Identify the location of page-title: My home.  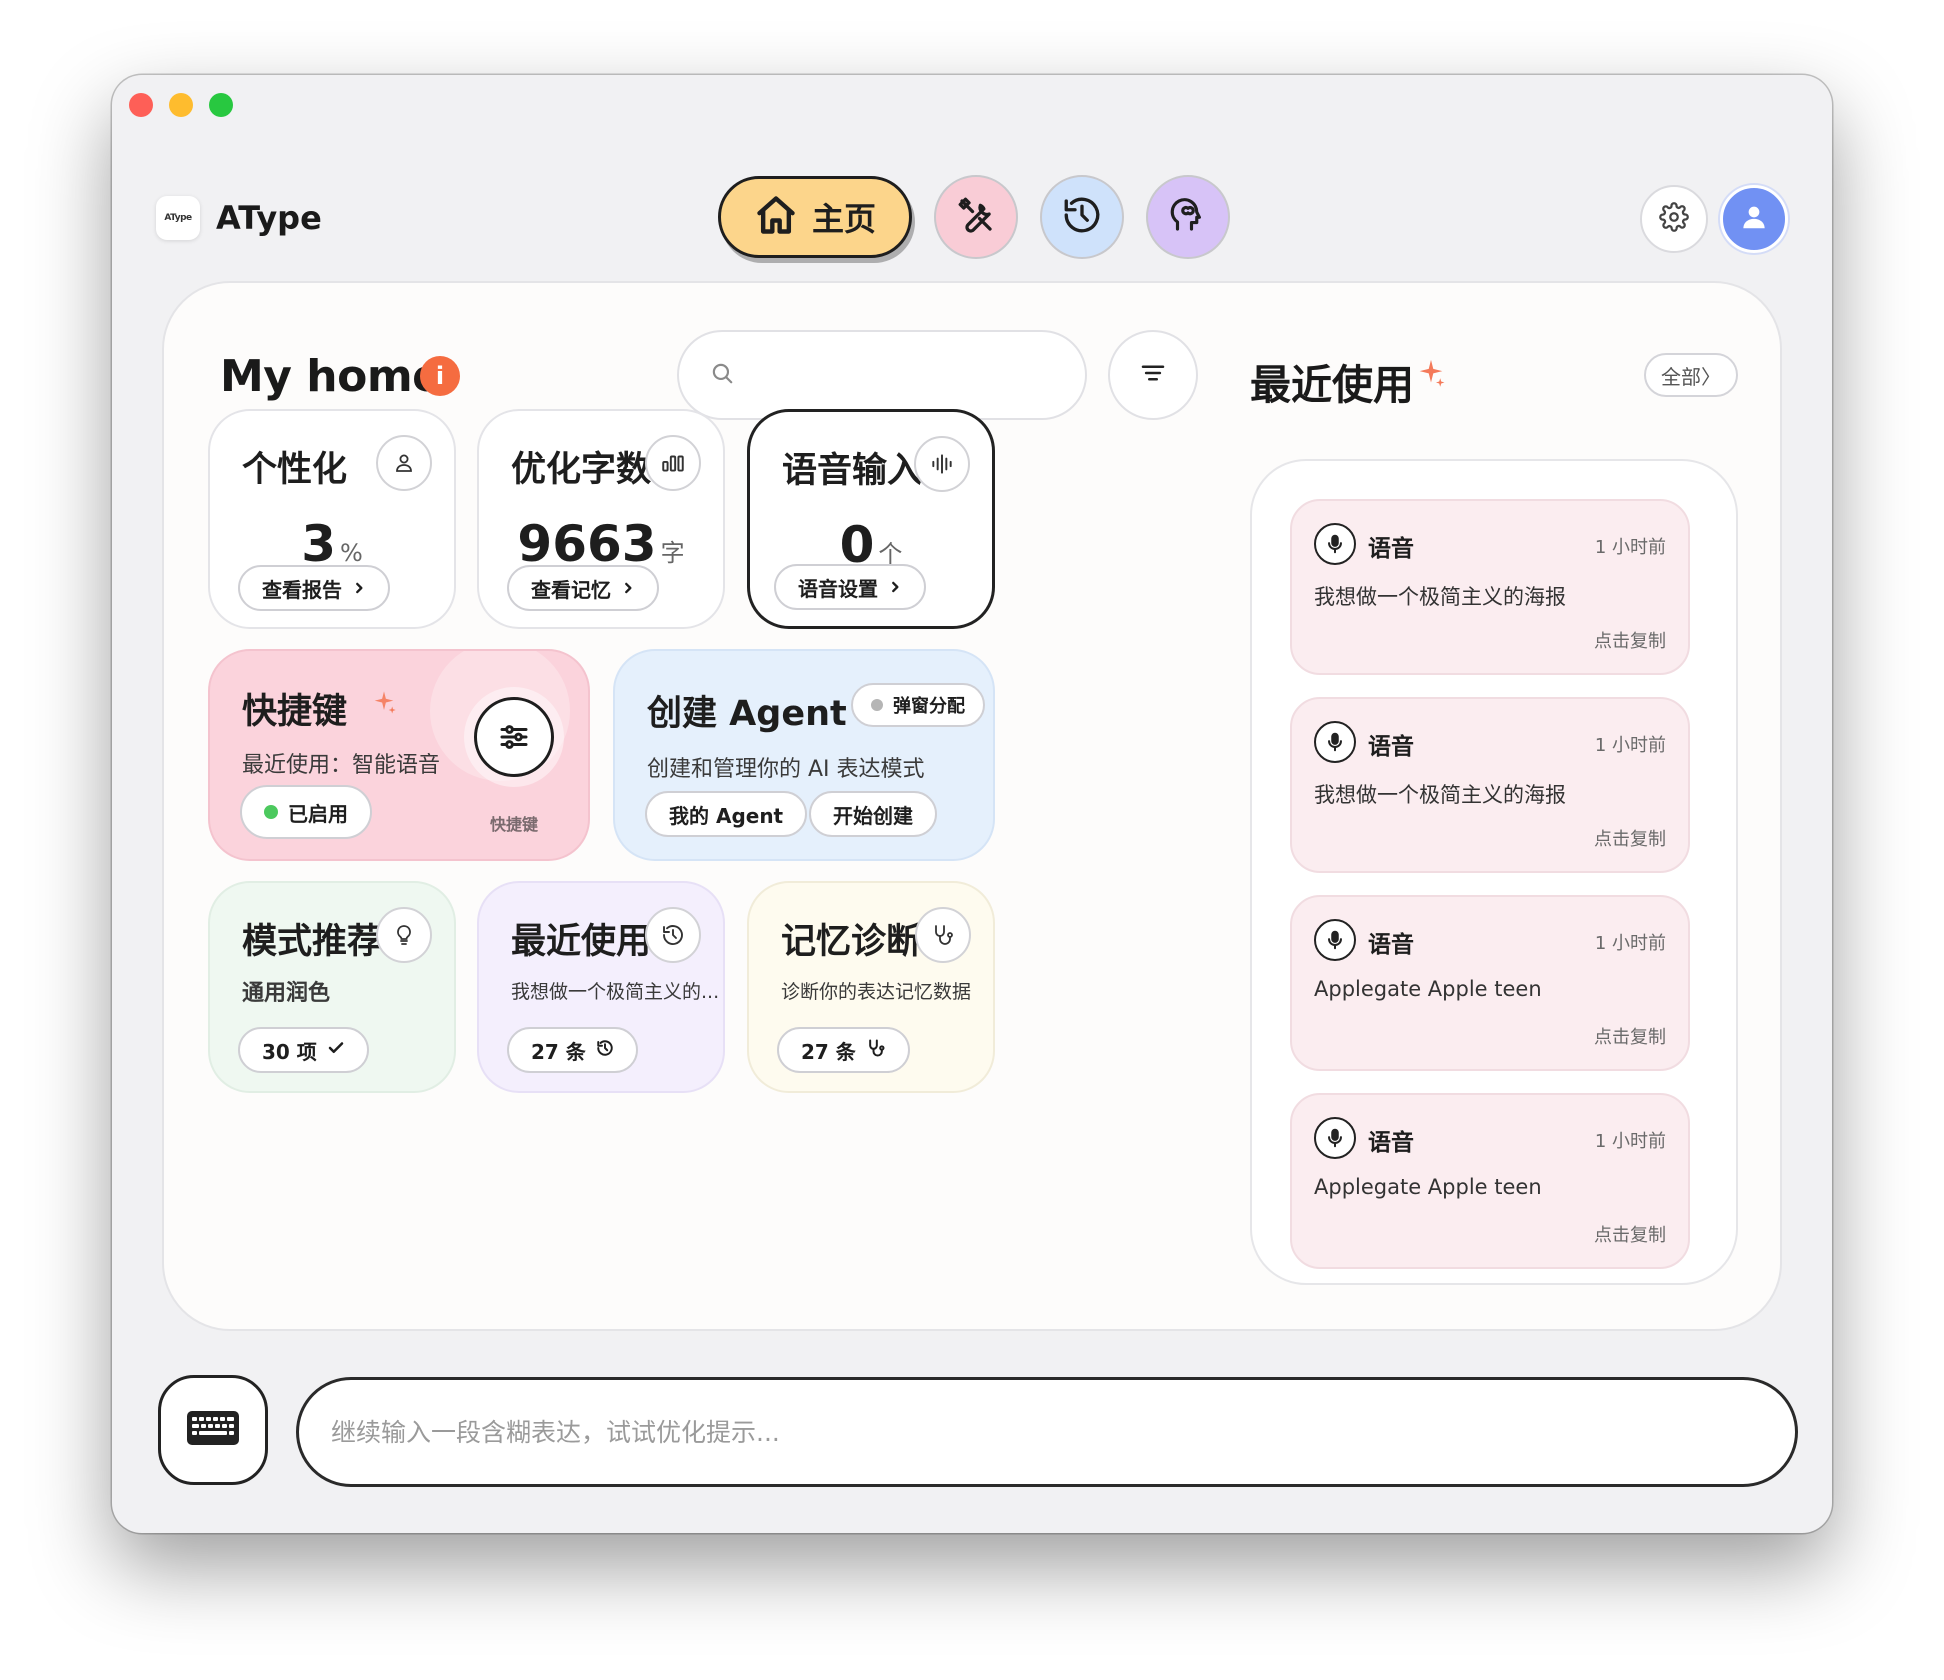
(331, 376).